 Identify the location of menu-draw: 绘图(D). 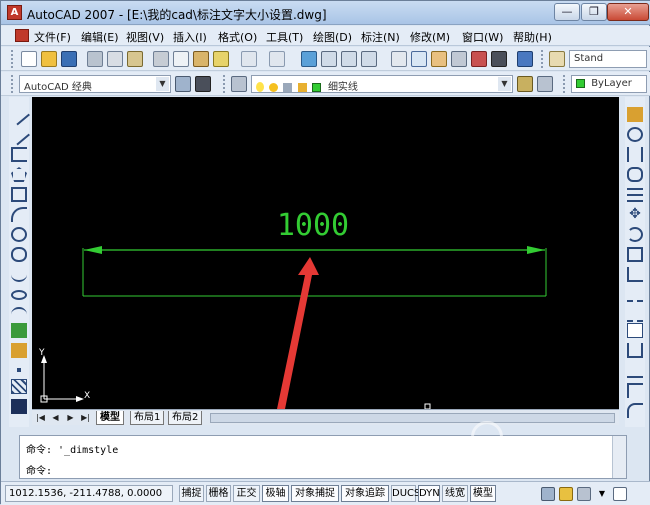
(332, 37).